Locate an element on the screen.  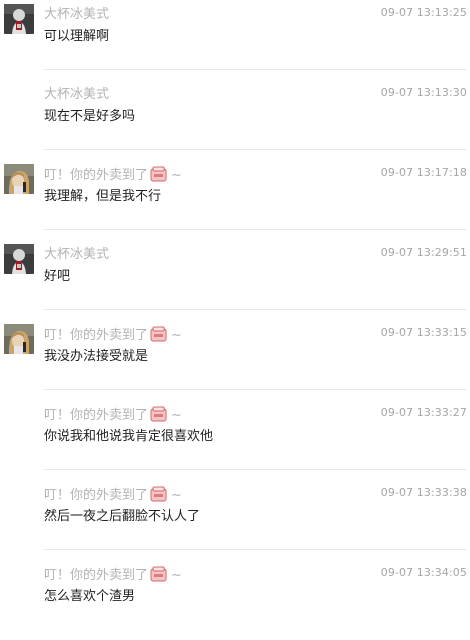
message-timestamp: 09-07 13:33:27 is located at coordinates (423, 412).